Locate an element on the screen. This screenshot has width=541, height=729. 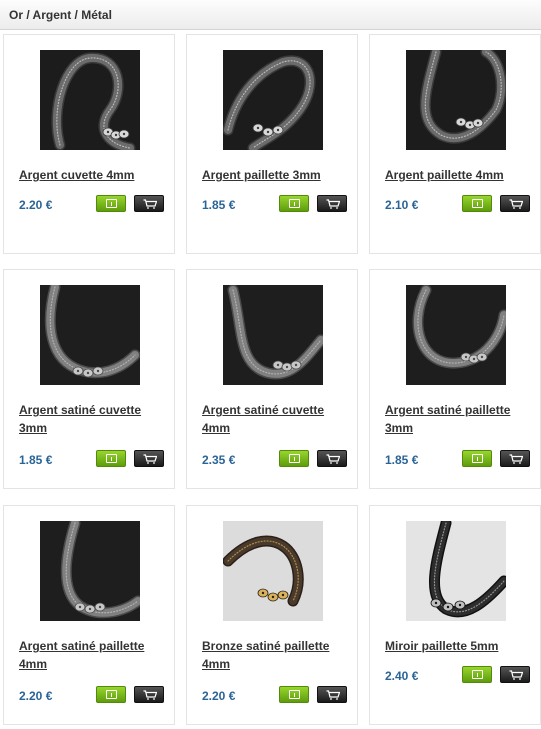
product-card: Bronze satiné paillette 4mm 2.20 € is located at coordinates (272, 615).